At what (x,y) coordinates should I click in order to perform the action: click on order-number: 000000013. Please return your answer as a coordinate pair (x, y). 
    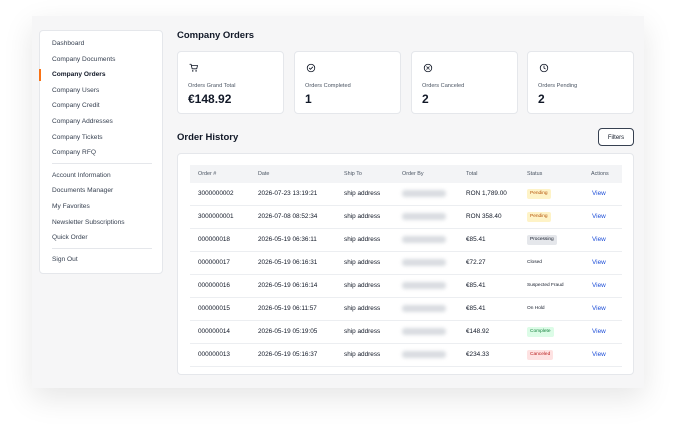
    Looking at the image, I should click on (214, 354).